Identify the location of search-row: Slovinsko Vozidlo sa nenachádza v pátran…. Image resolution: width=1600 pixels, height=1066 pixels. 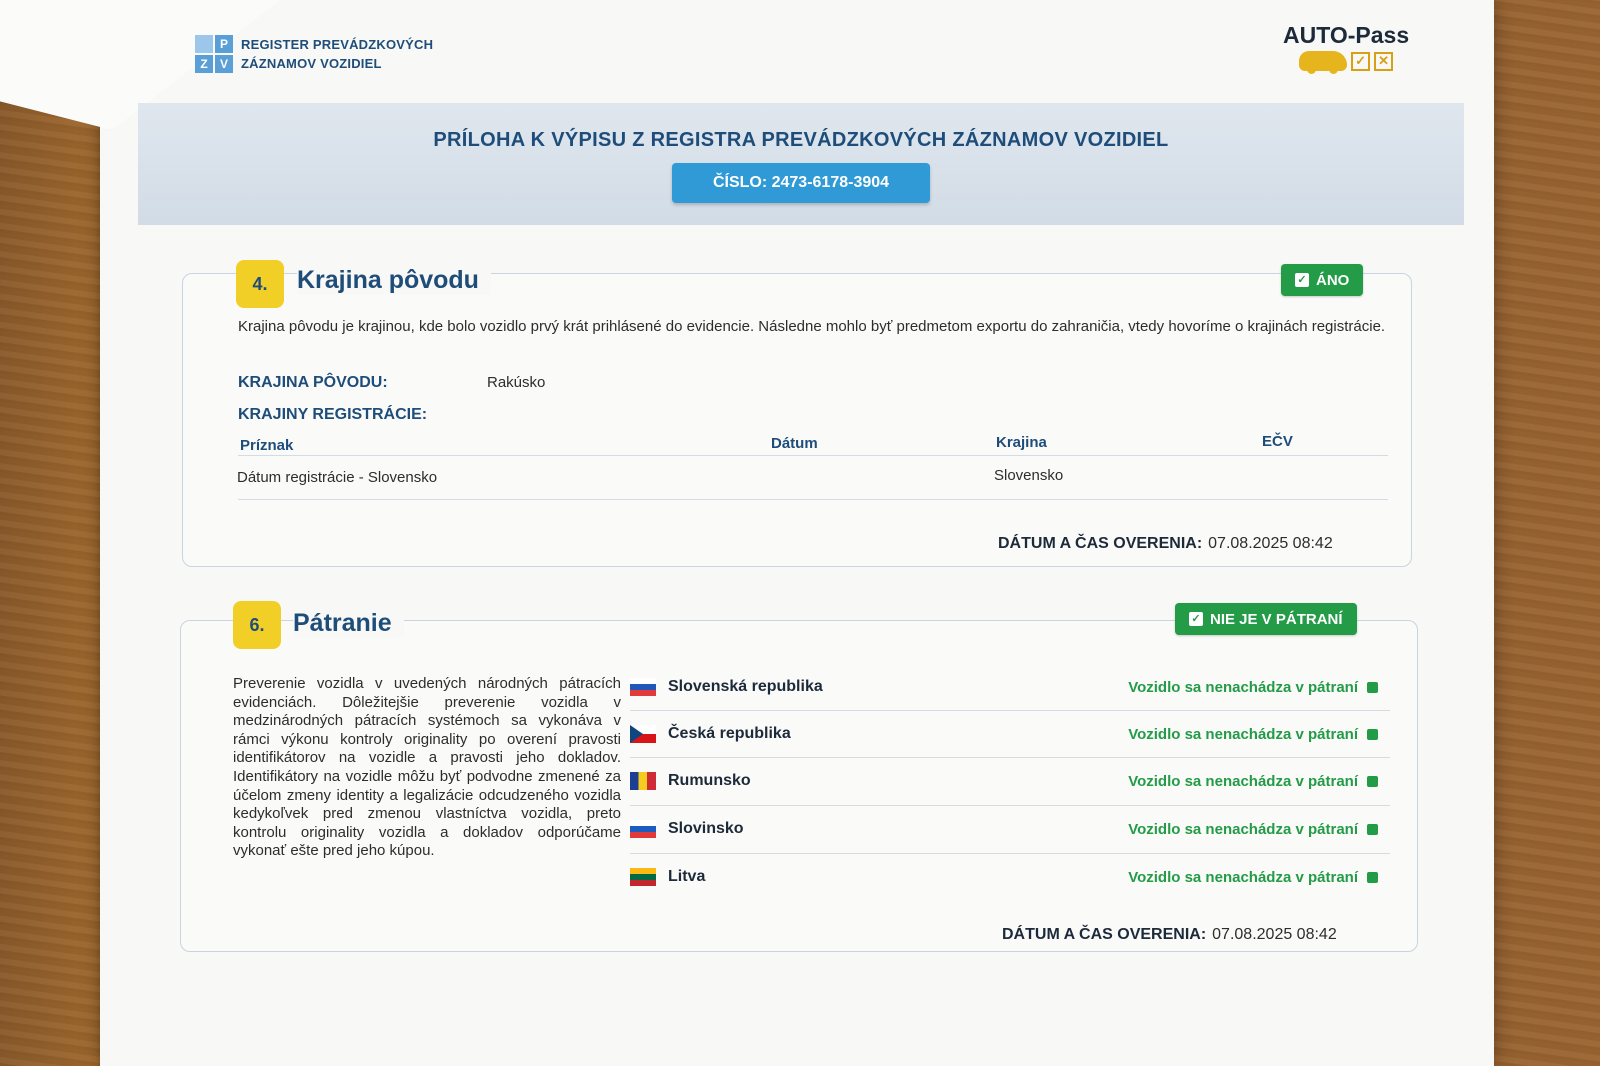
(1004, 829).